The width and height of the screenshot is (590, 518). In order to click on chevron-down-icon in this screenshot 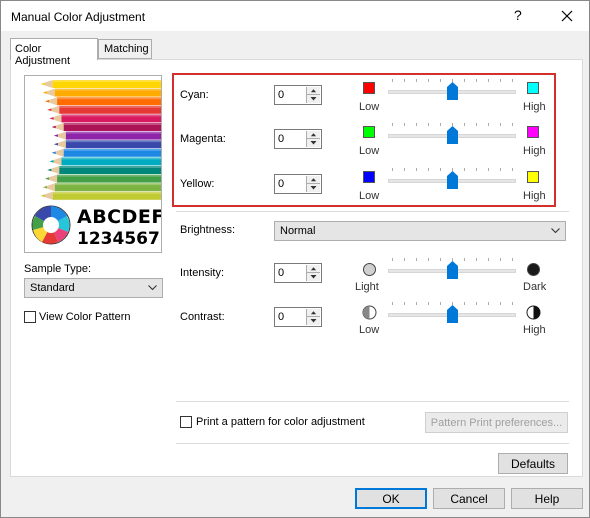, I will do `click(555, 231)`.